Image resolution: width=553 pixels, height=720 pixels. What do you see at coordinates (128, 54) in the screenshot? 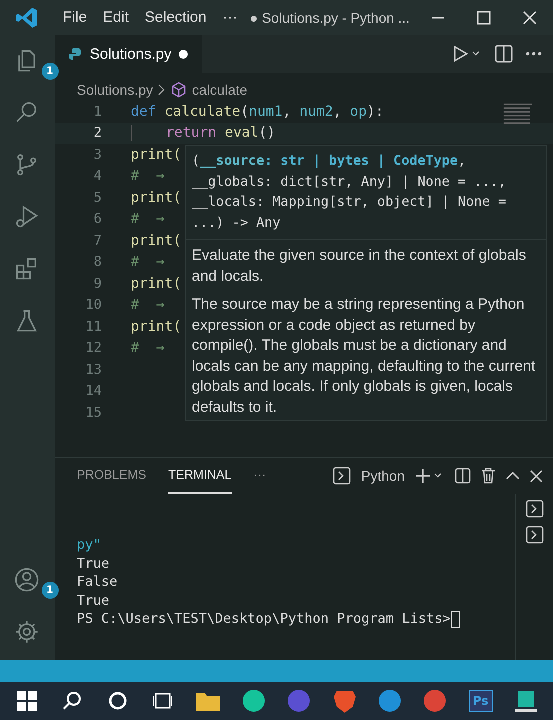
I see `editor-tab: Solutions.py` at bounding box center [128, 54].